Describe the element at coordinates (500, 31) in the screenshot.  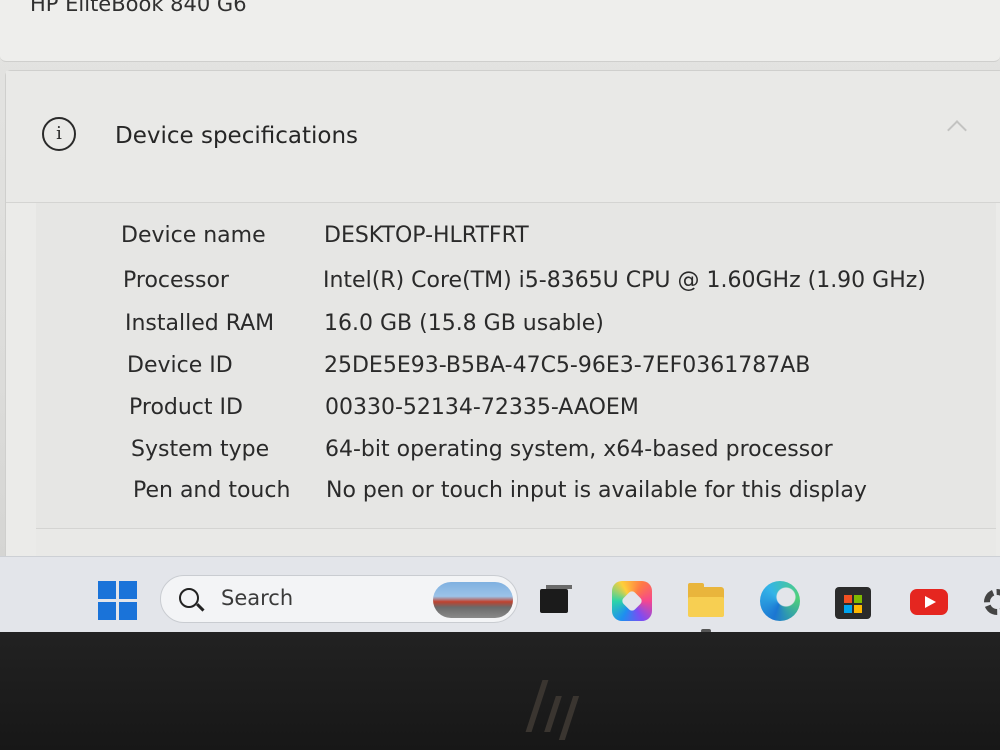
I see `device-header-card: HP EliteBook 840 G6` at that location.